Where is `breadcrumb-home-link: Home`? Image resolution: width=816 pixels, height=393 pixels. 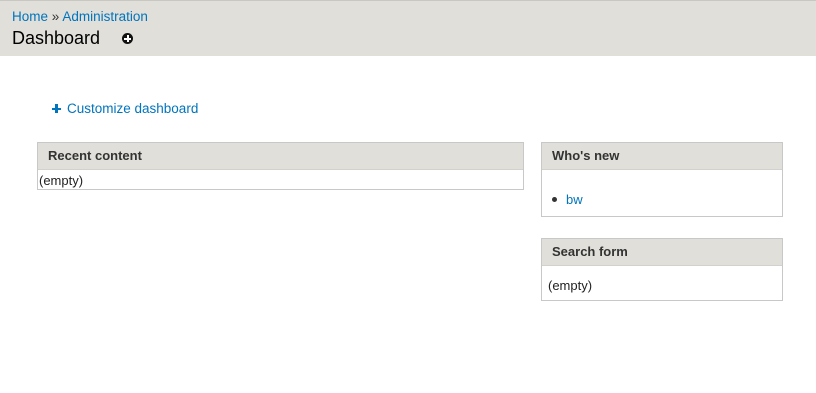 breadcrumb-home-link: Home is located at coordinates (30, 16).